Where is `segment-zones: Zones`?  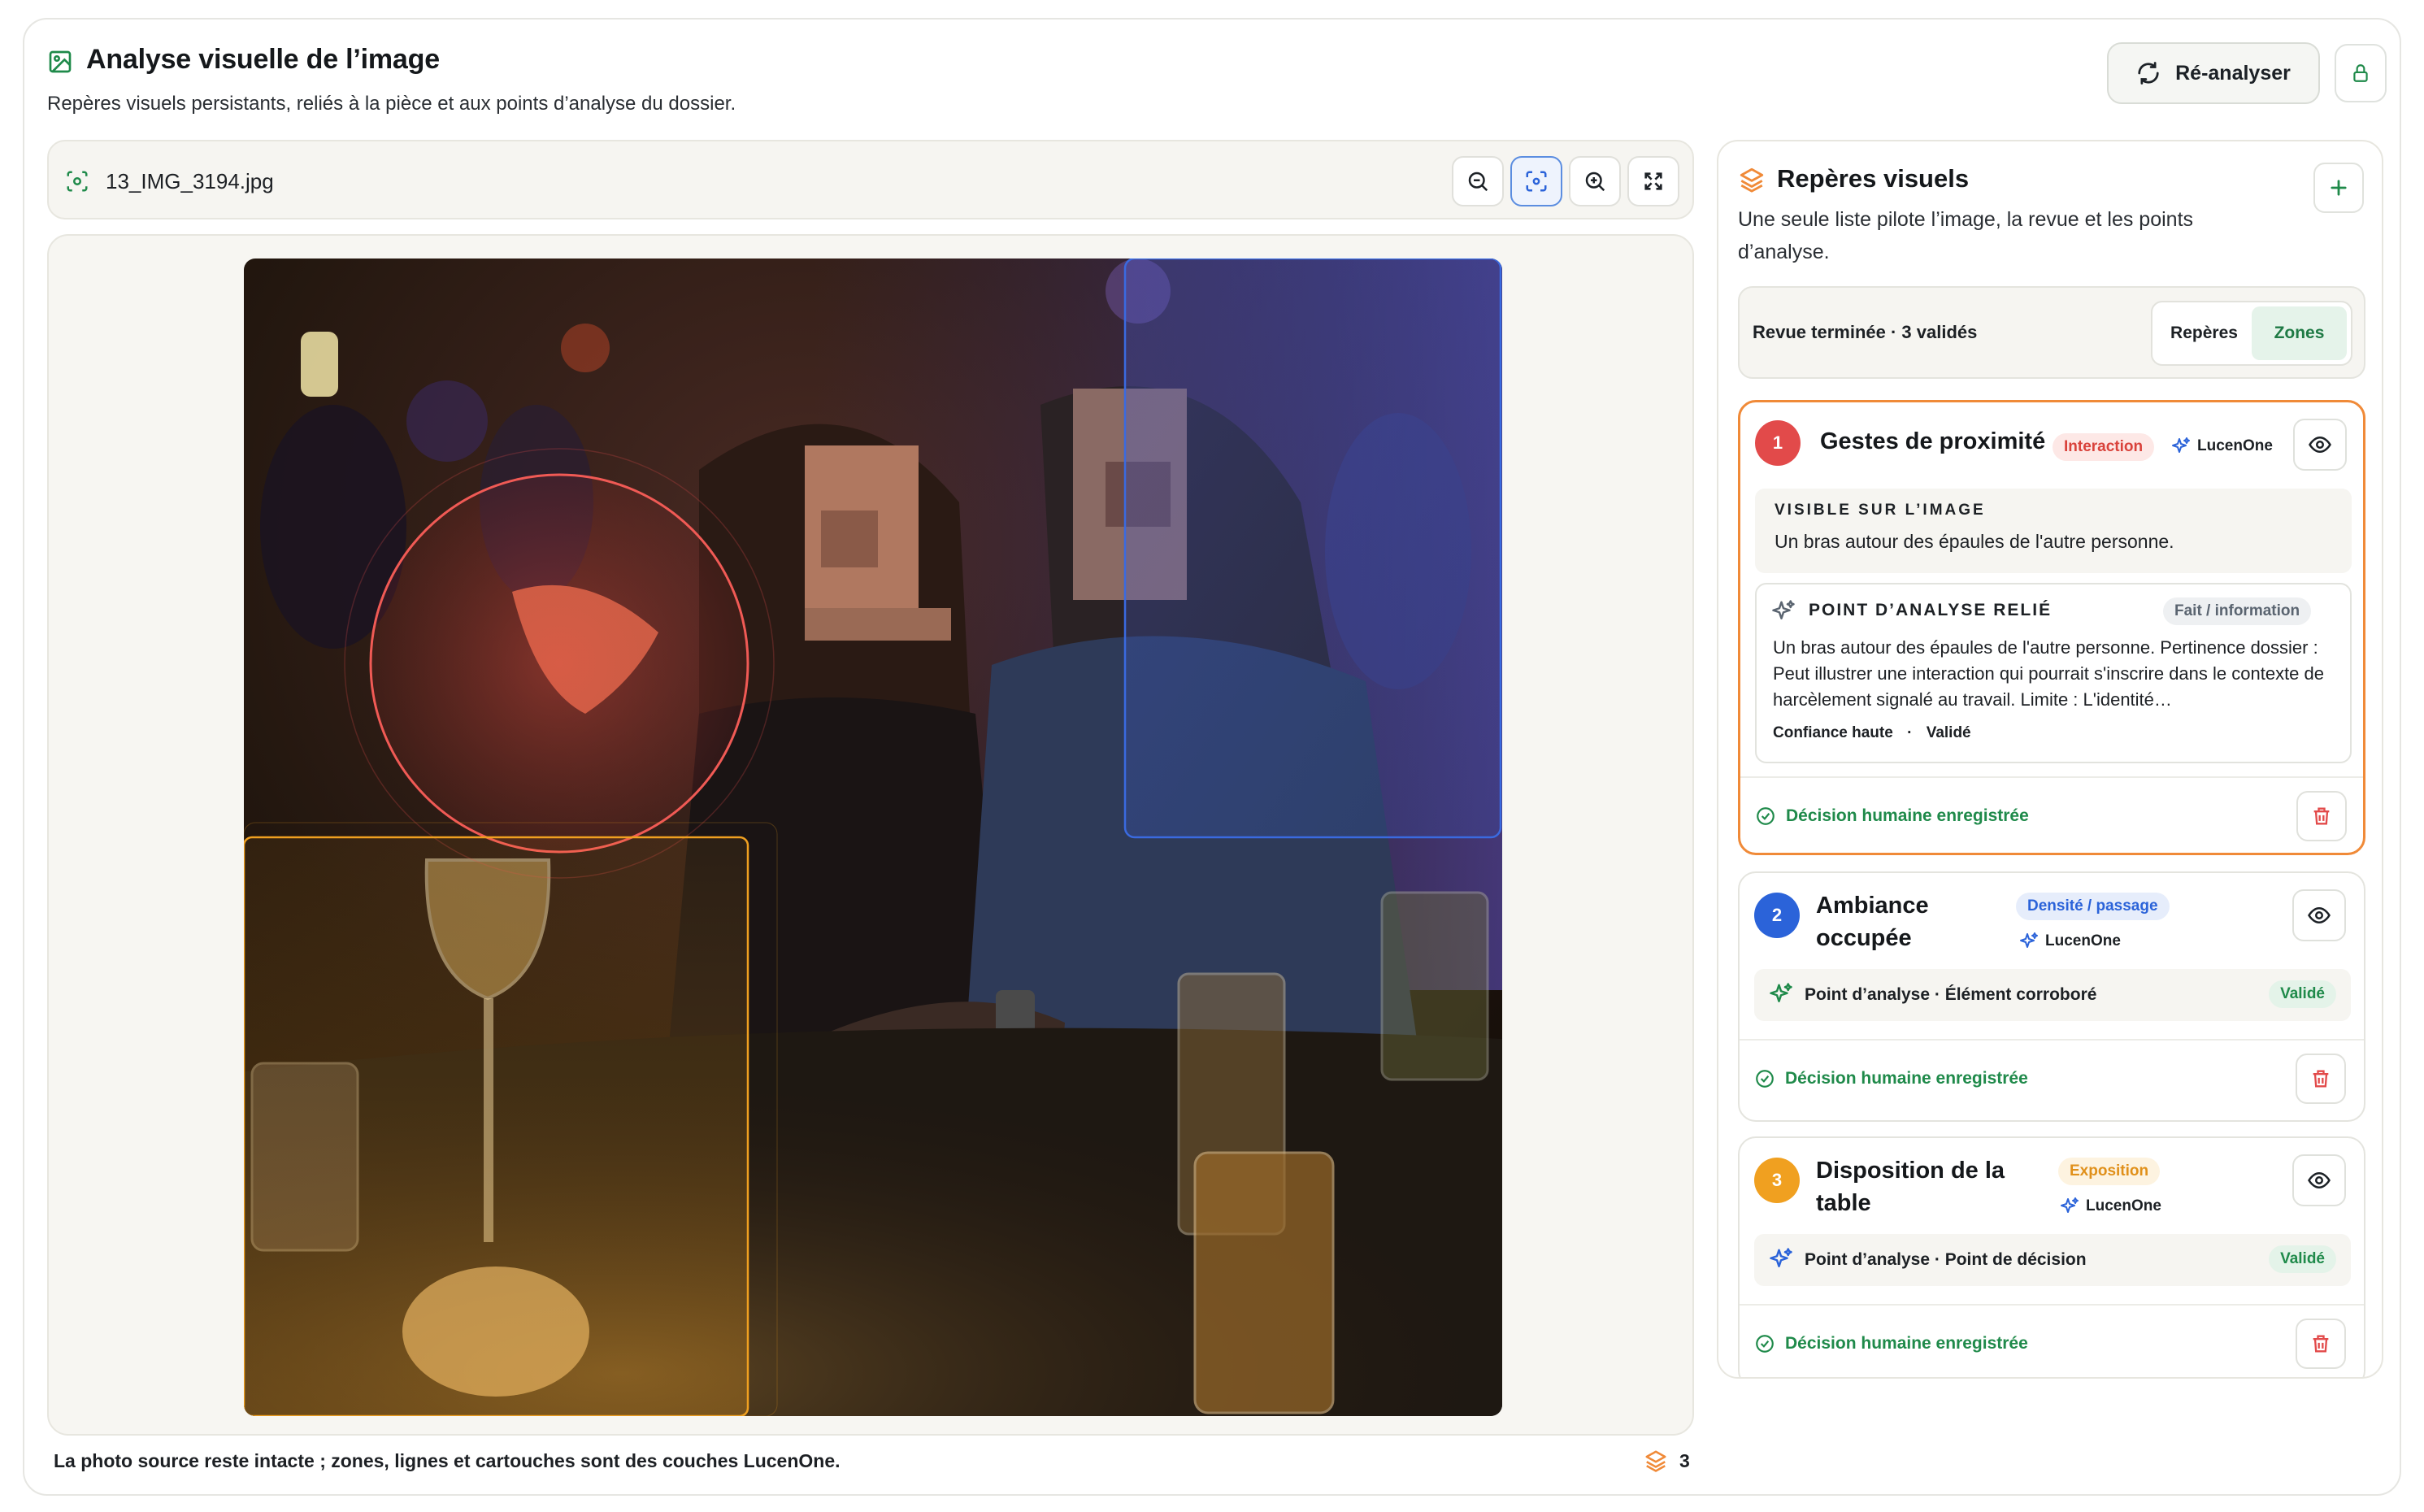 segment-zones: Zones is located at coordinates (2299, 333).